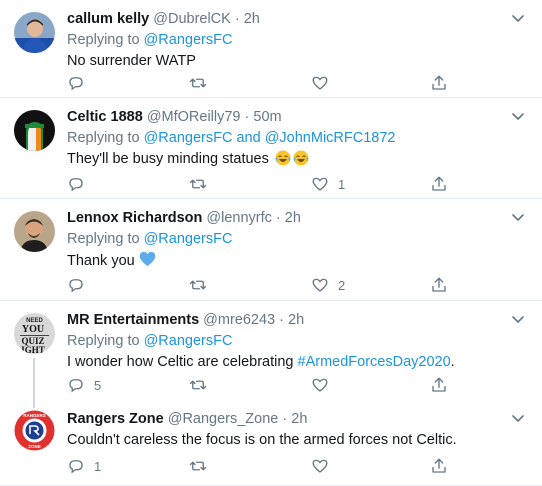  What do you see at coordinates (342, 285) in the screenshot?
I see `like-count: 2` at bounding box center [342, 285].